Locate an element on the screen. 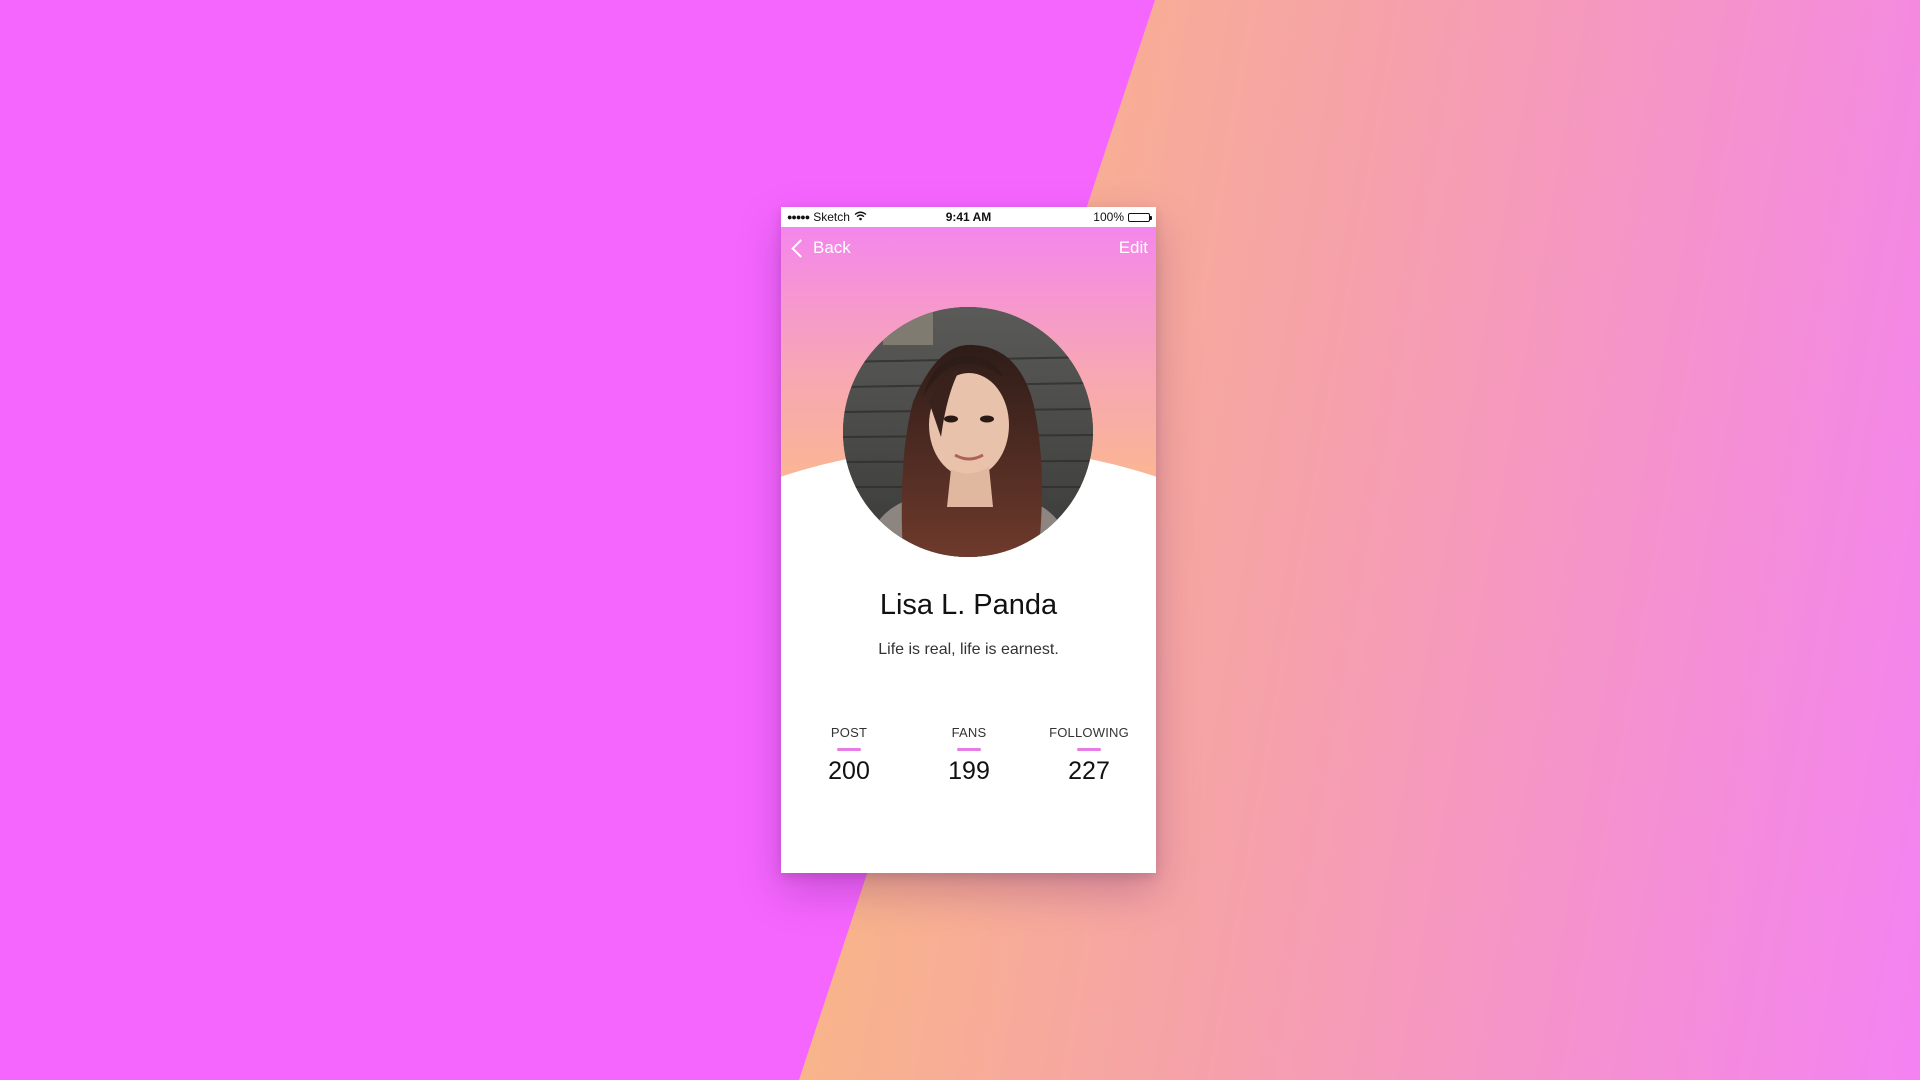 The height and width of the screenshot is (1080, 1920). status-bar: ●●●●● Sketch 9:41 AM 100% is located at coordinates (968, 217).